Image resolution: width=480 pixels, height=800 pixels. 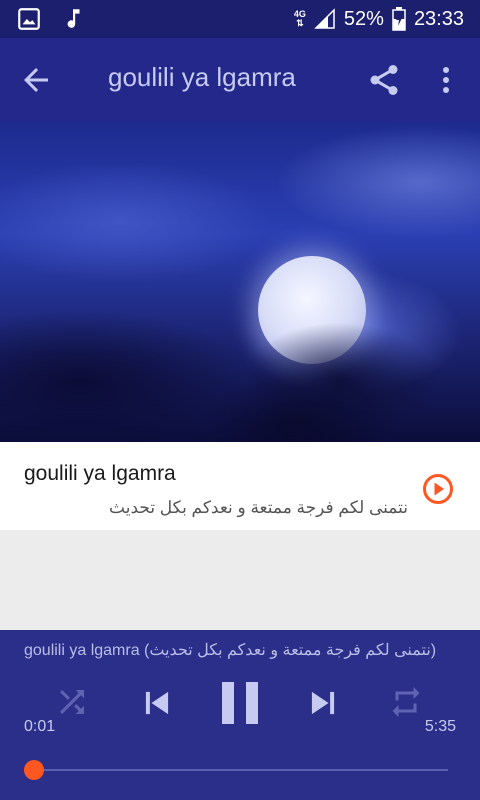 I want to click on more-vert-icon, so click(x=446, y=80).